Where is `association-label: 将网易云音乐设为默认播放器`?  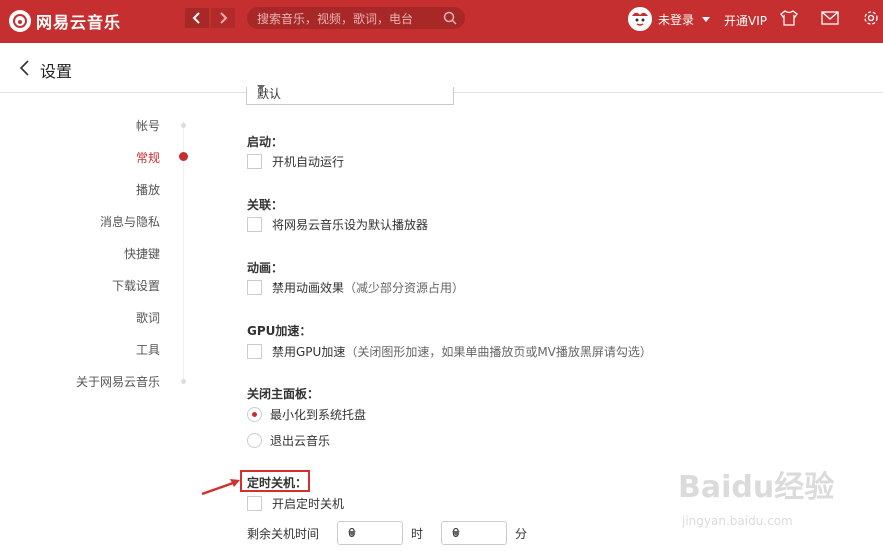 association-label: 将网易云音乐设为默认播放器 is located at coordinates (350, 225).